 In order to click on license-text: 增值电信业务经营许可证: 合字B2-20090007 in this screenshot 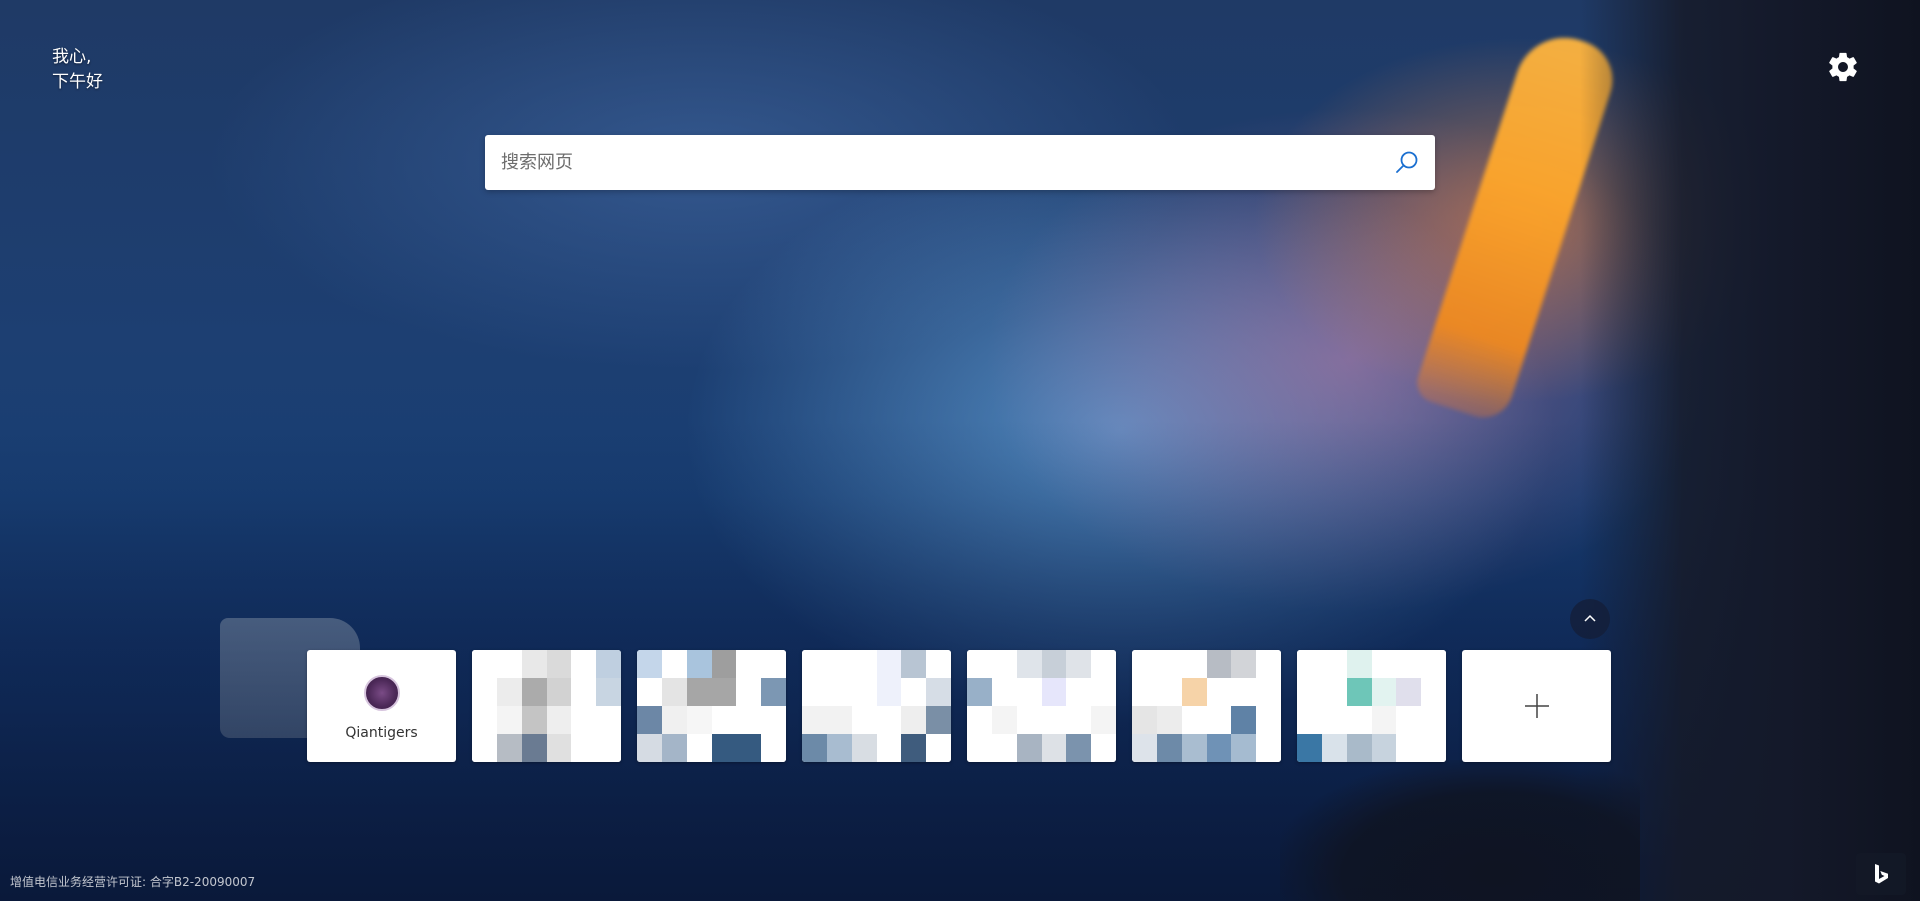, I will do `click(132, 881)`.